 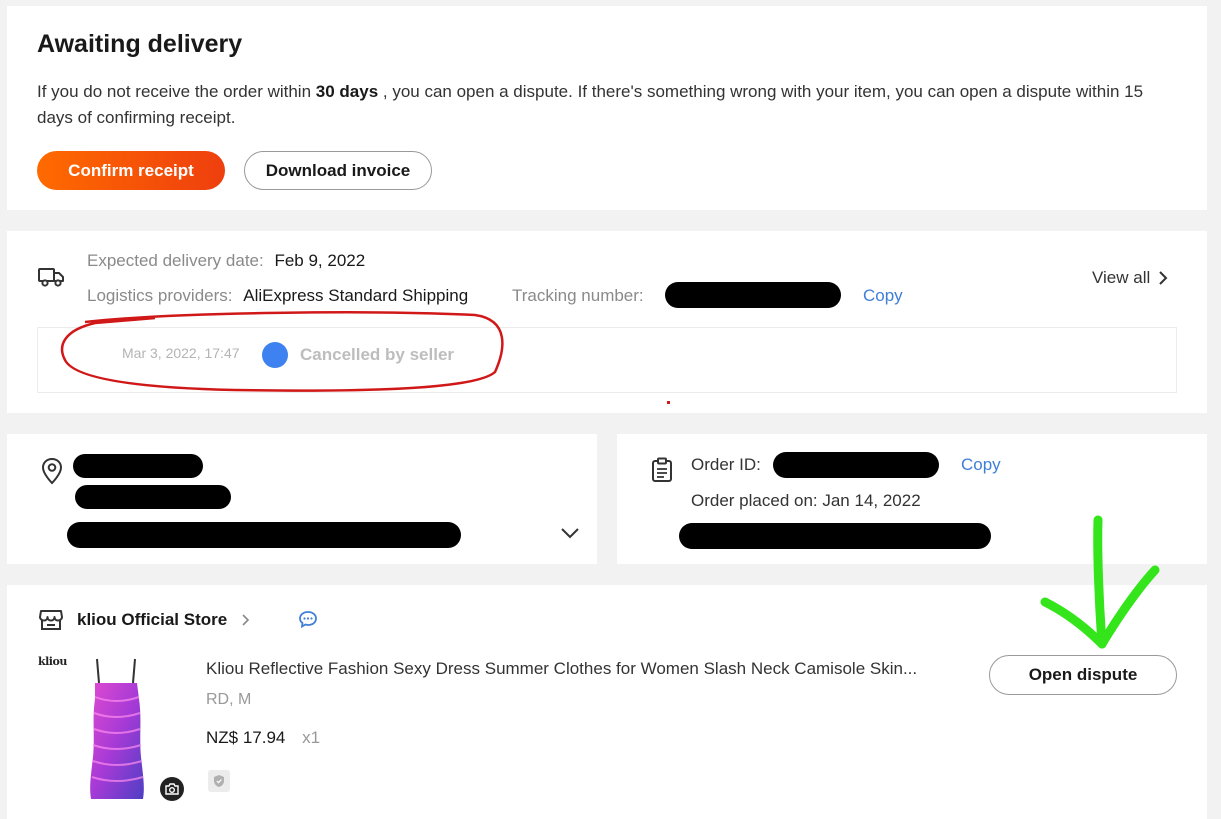 I want to click on redacted-phone, so click(x=153, y=497).